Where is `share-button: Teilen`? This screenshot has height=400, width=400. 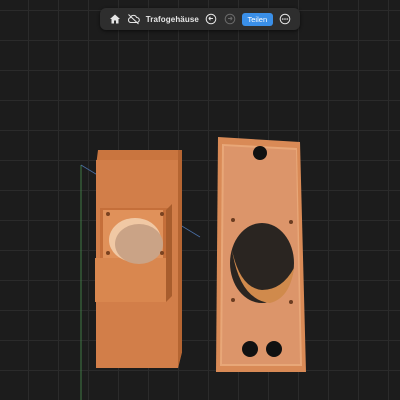 share-button: Teilen is located at coordinates (257, 19).